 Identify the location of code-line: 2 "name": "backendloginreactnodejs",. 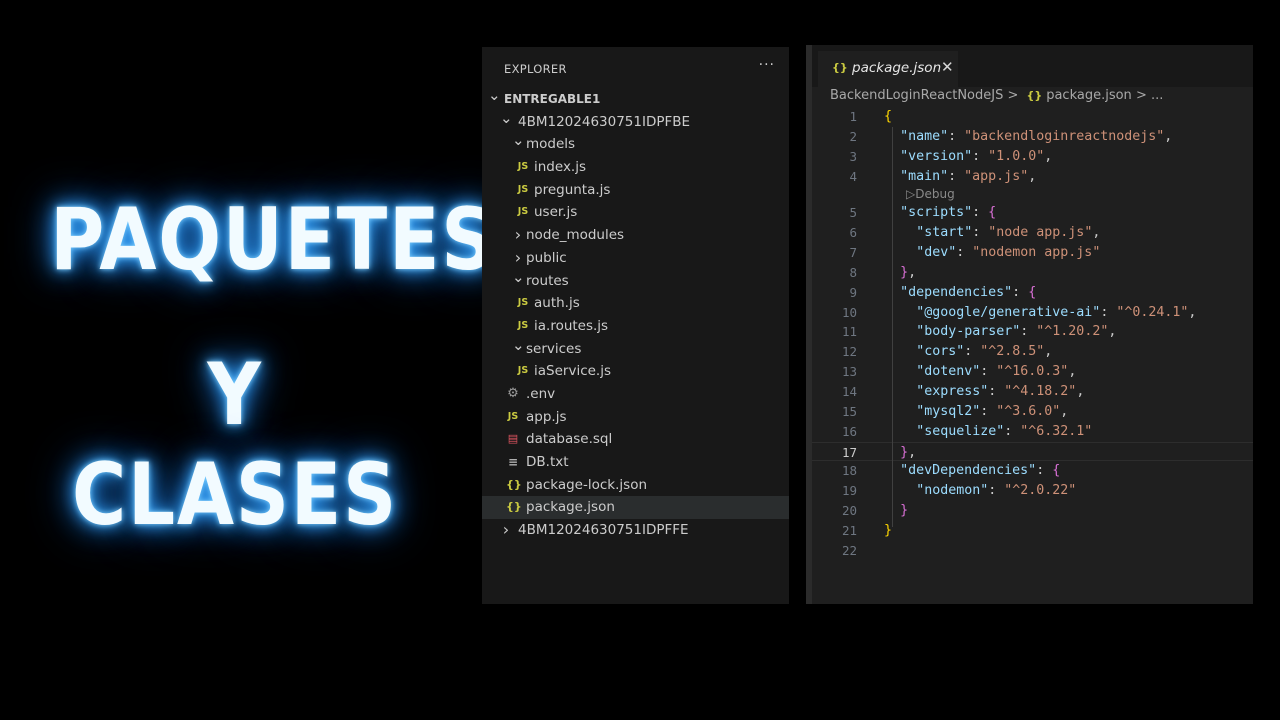
(1032, 137).